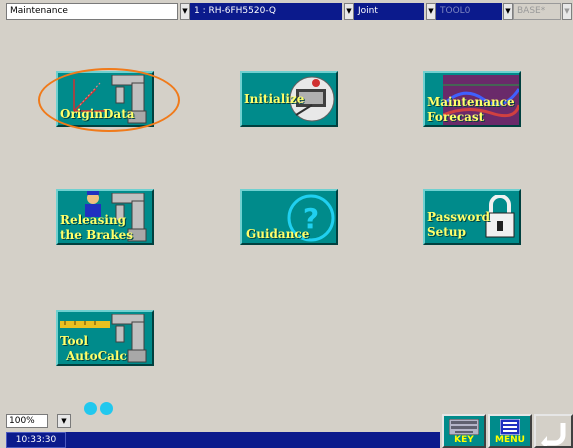 The height and width of the screenshot is (448, 573). What do you see at coordinates (510, 427) in the screenshot?
I see `menu-icon` at bounding box center [510, 427].